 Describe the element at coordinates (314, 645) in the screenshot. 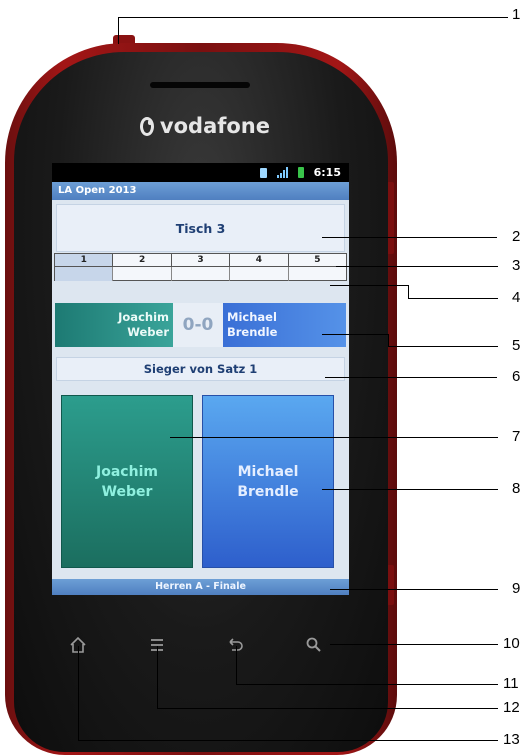

I see `search-icon` at that location.